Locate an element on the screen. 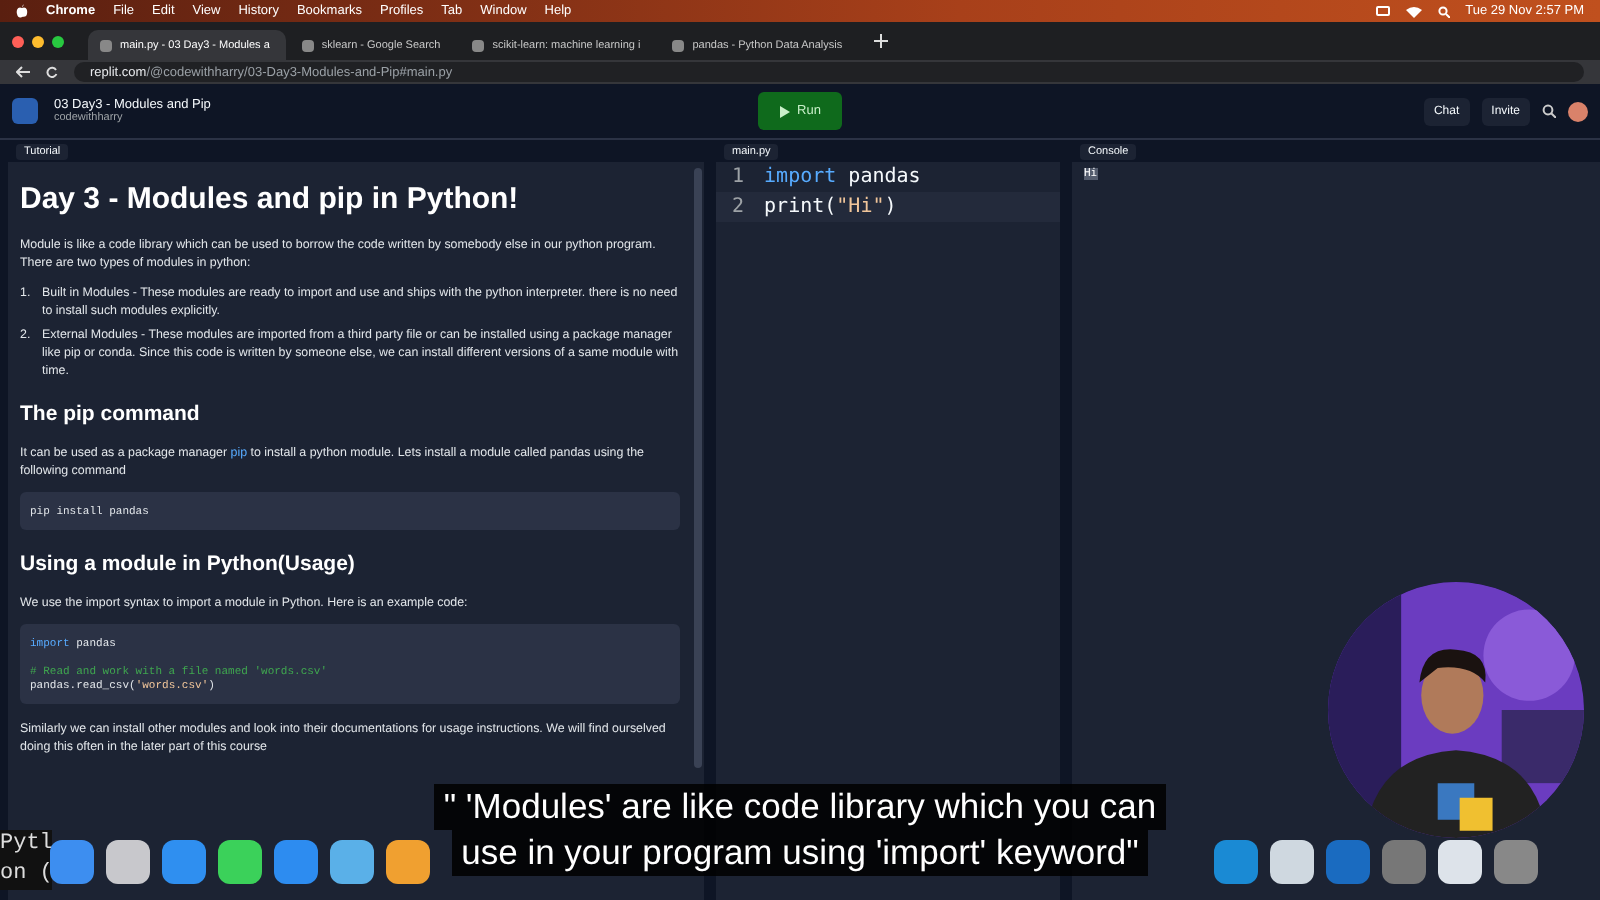  avatar is located at coordinates (1578, 111).